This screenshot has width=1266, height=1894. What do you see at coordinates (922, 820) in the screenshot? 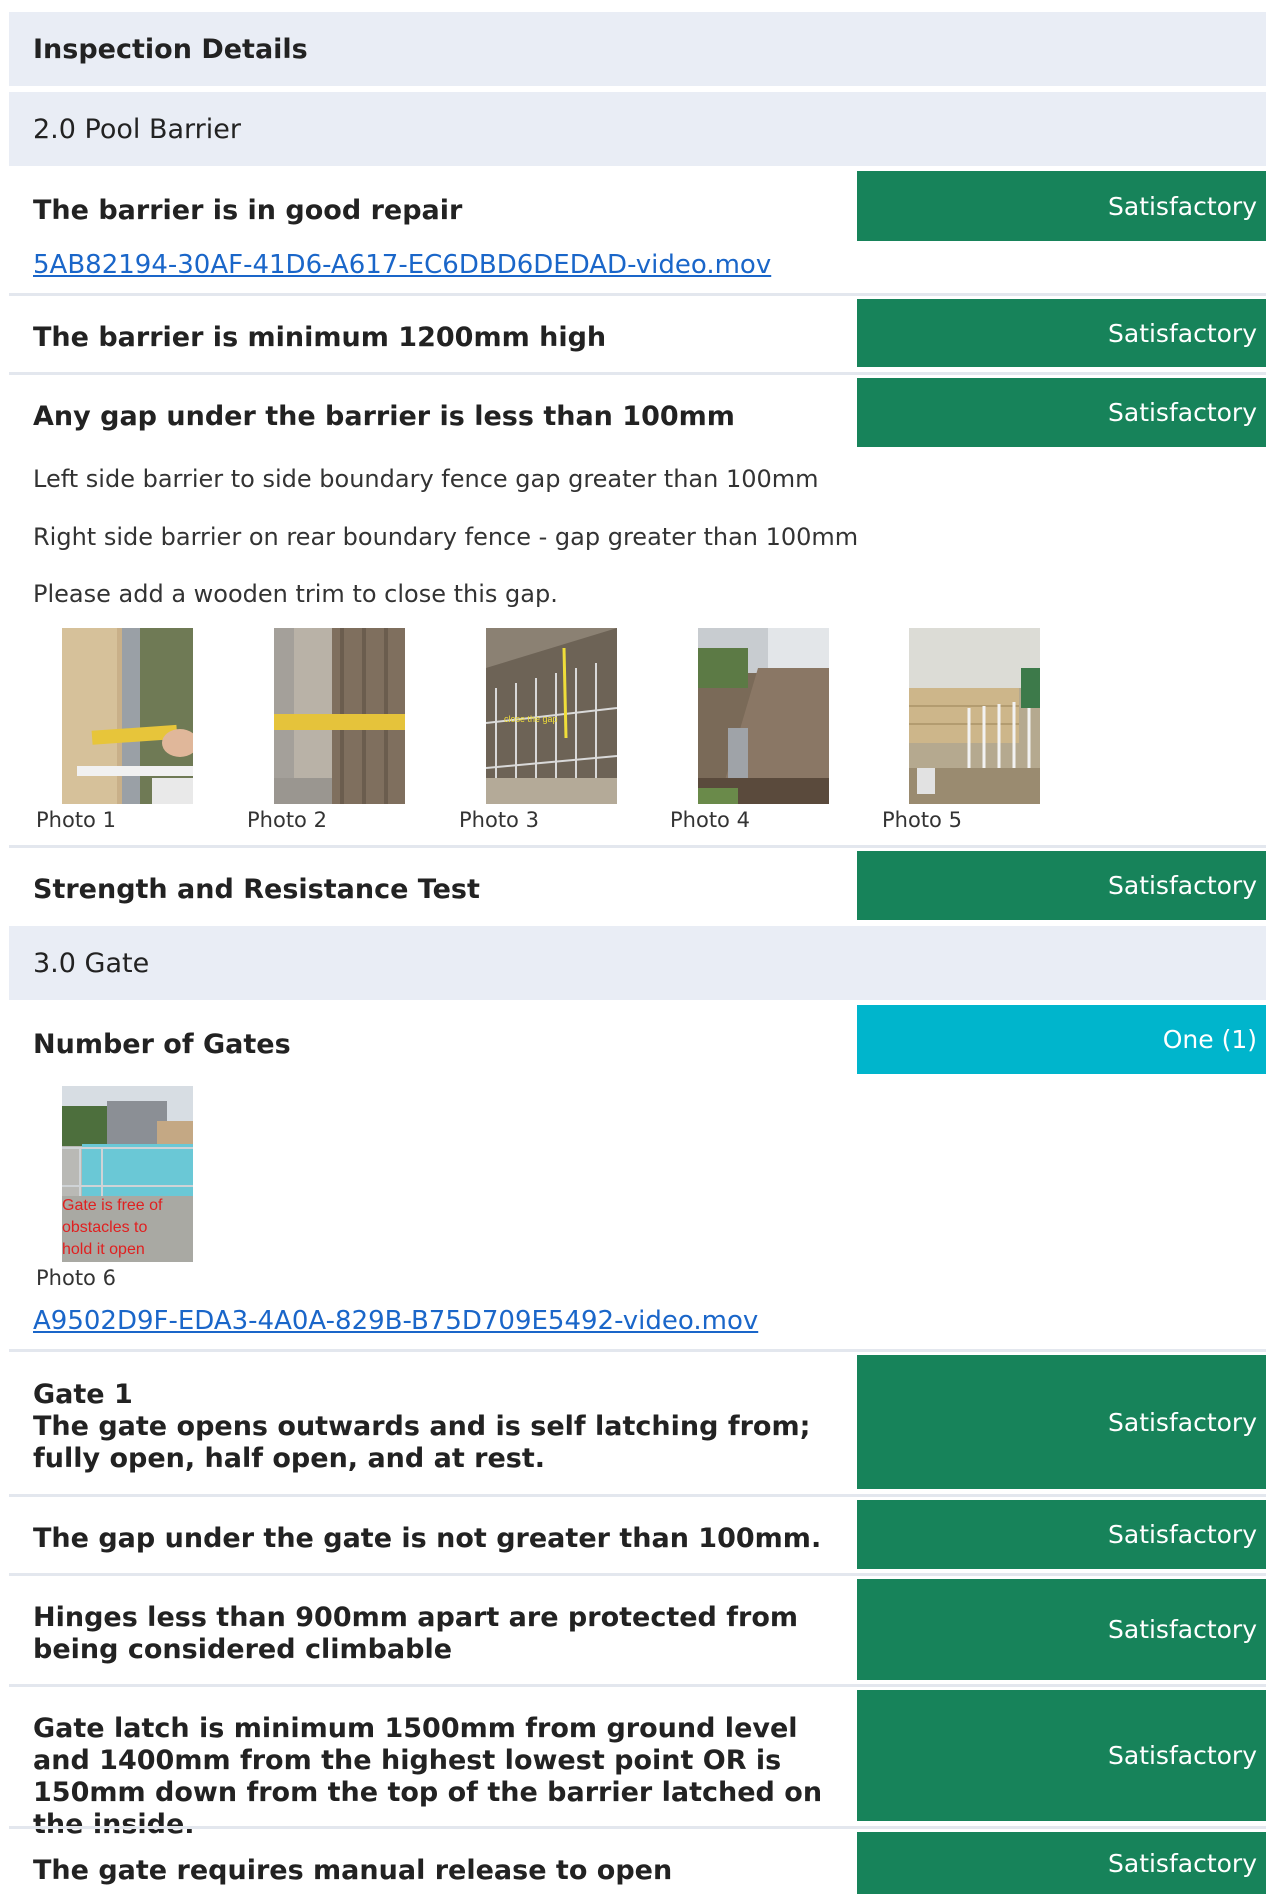
I see `photo-caption: Photo 5` at bounding box center [922, 820].